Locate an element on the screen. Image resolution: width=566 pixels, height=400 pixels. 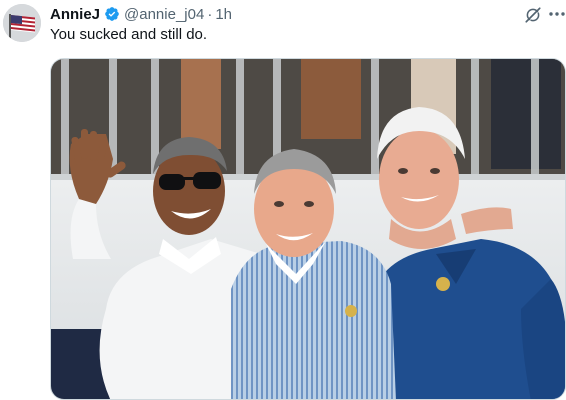
post-text: You sucked and still do. is located at coordinates (129, 34).